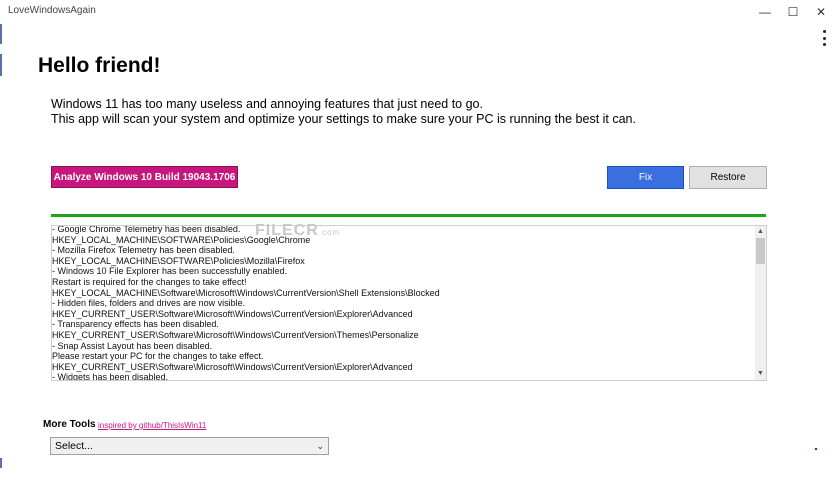  Describe the element at coordinates (418, 12) in the screenshot. I see `title-bar: LoveWindowsAgain — ☐ ✕` at that location.